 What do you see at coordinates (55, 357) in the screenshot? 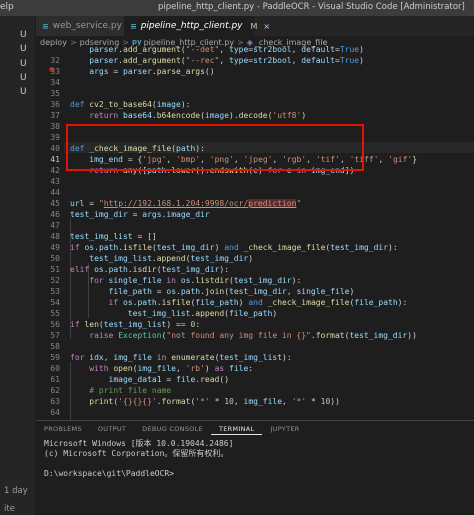
I see `line-number: 59` at bounding box center [55, 357].